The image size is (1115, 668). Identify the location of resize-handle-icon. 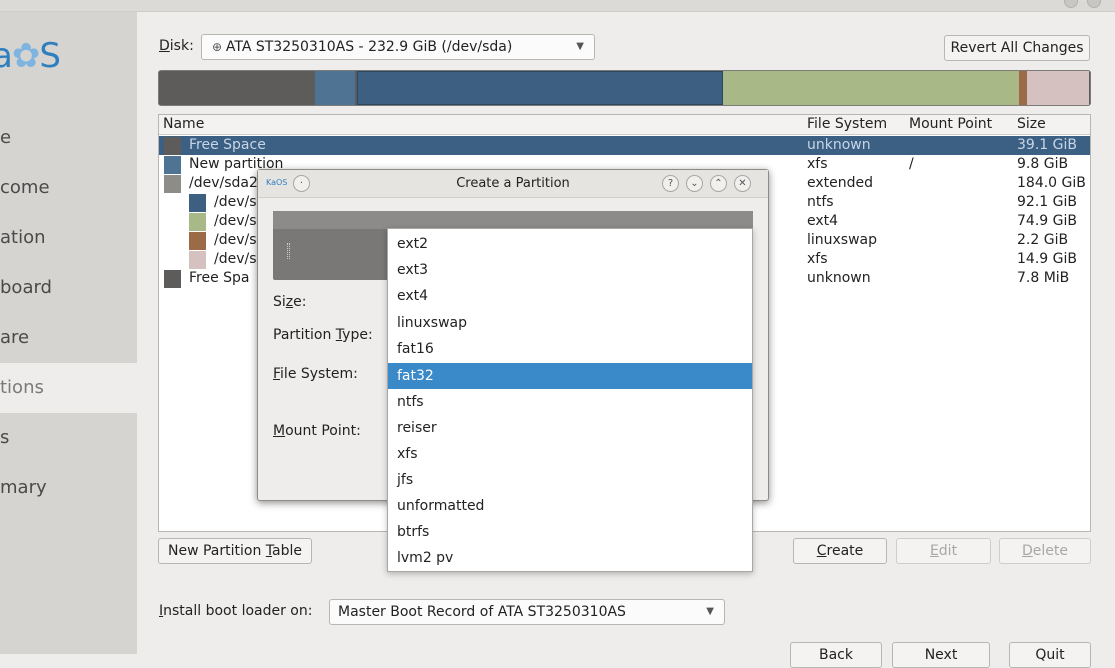
(288, 251).